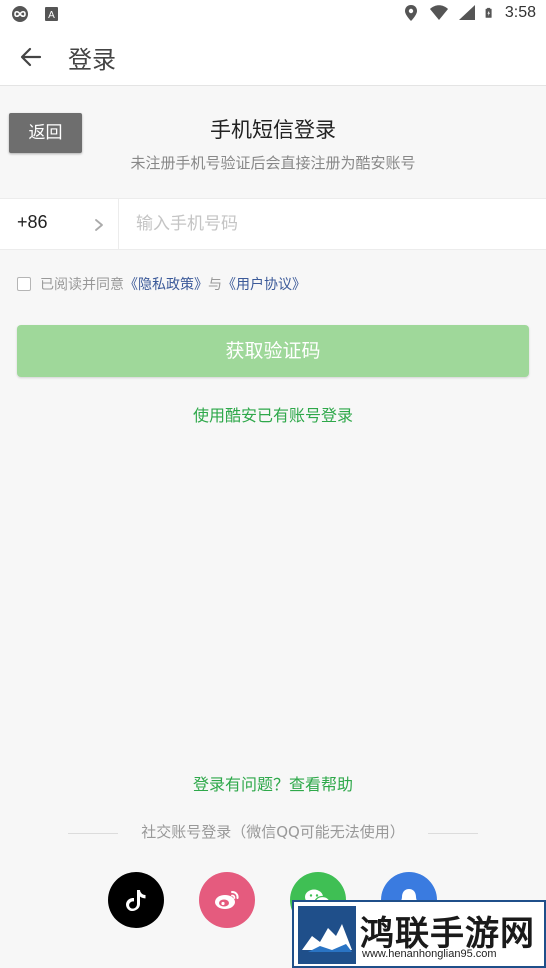 This screenshot has height=968, width=546. I want to click on battery-charging-icon, so click(488, 12).